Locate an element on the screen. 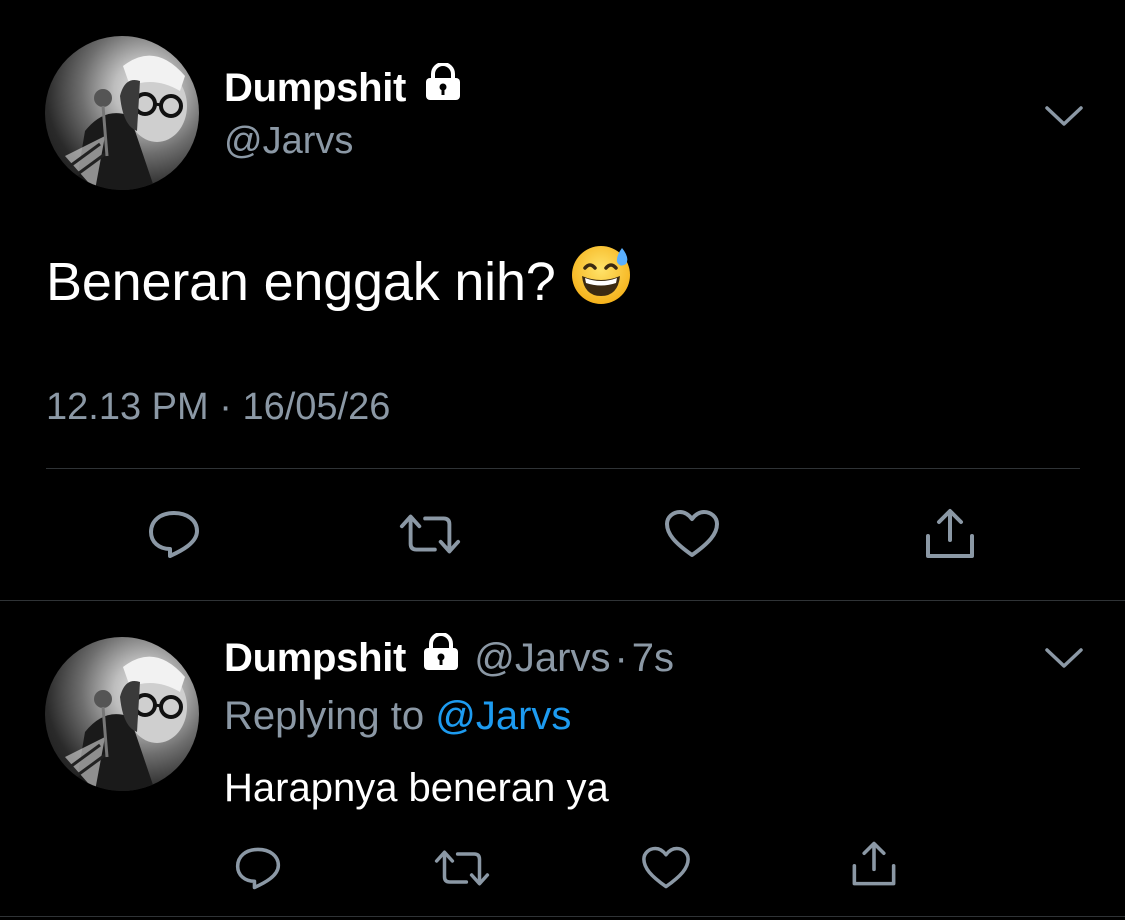  tweet-date: 16/05/26 is located at coordinates (316, 407).